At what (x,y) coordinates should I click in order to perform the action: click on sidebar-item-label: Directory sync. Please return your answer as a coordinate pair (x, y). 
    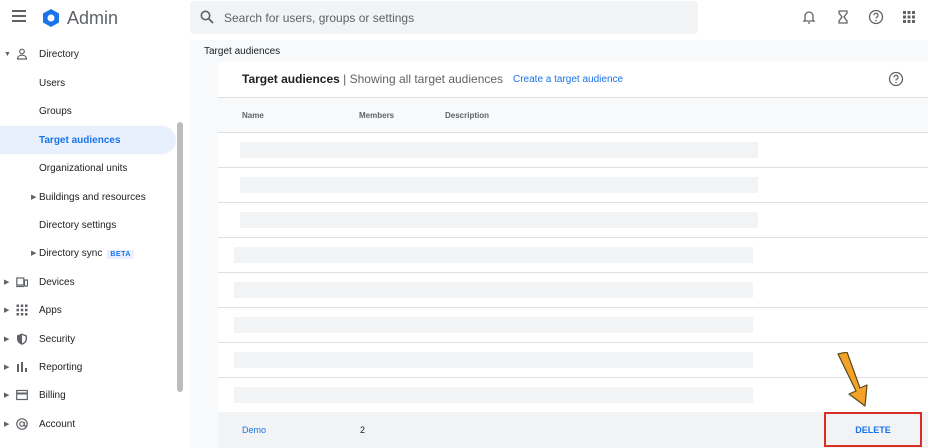
    Looking at the image, I should click on (71, 253).